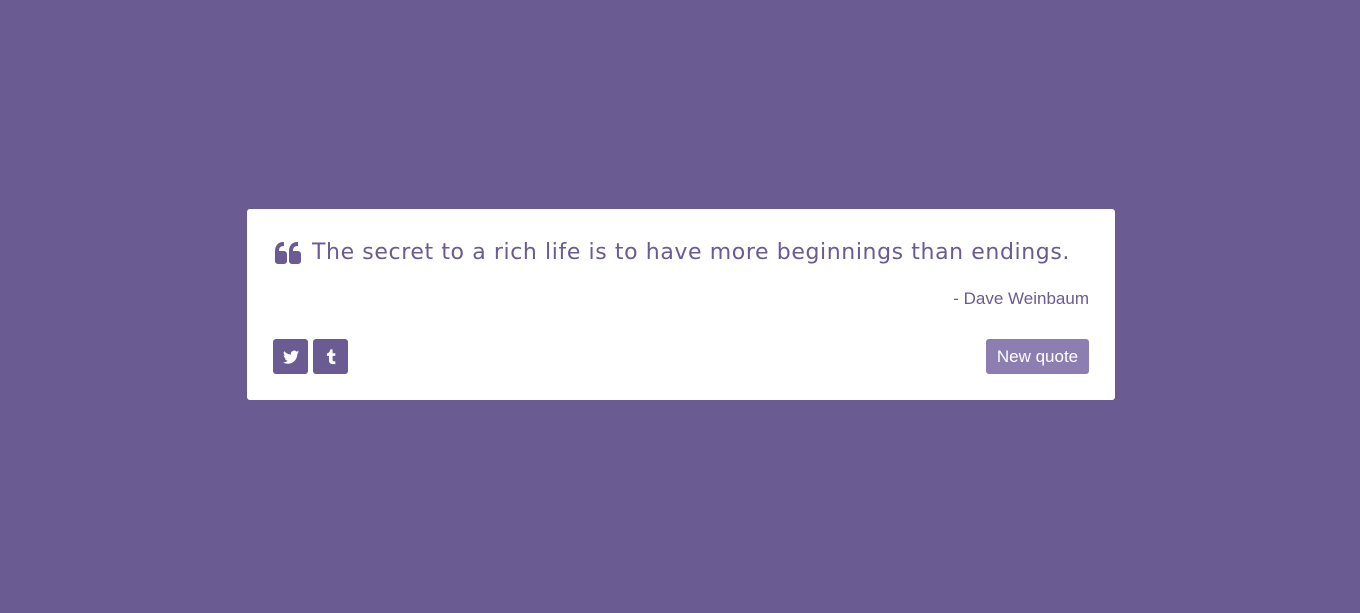 The height and width of the screenshot is (613, 1360). Describe the element at coordinates (1021, 298) in the screenshot. I see `quote-author: - Dave Weinbaum` at that location.